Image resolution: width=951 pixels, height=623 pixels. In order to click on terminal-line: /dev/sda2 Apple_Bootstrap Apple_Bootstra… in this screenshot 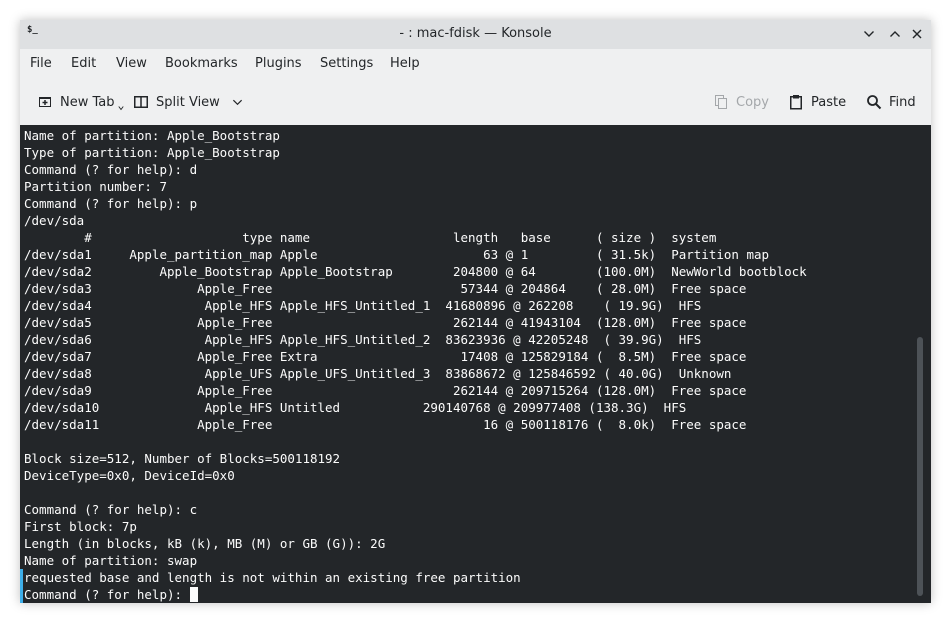, I will do `click(415, 271)`.